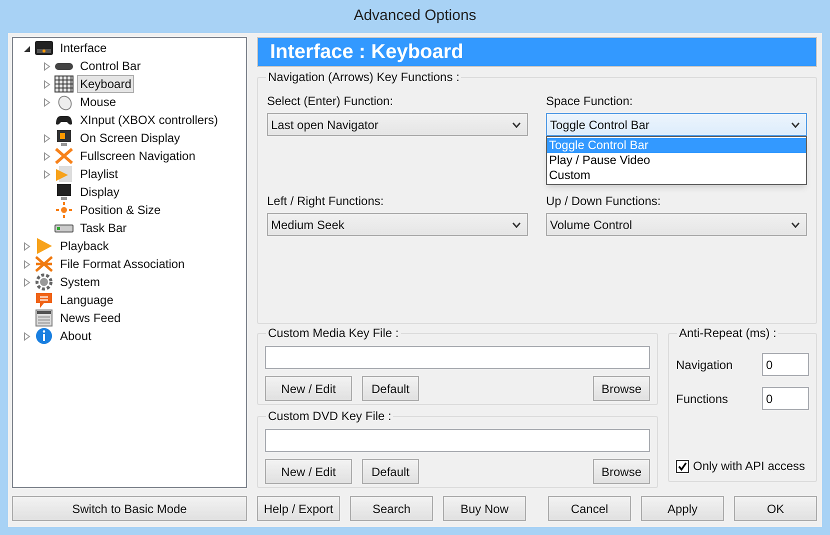 The width and height of the screenshot is (830, 535). I want to click on field-label: Select (Enter) Function:, so click(330, 101).